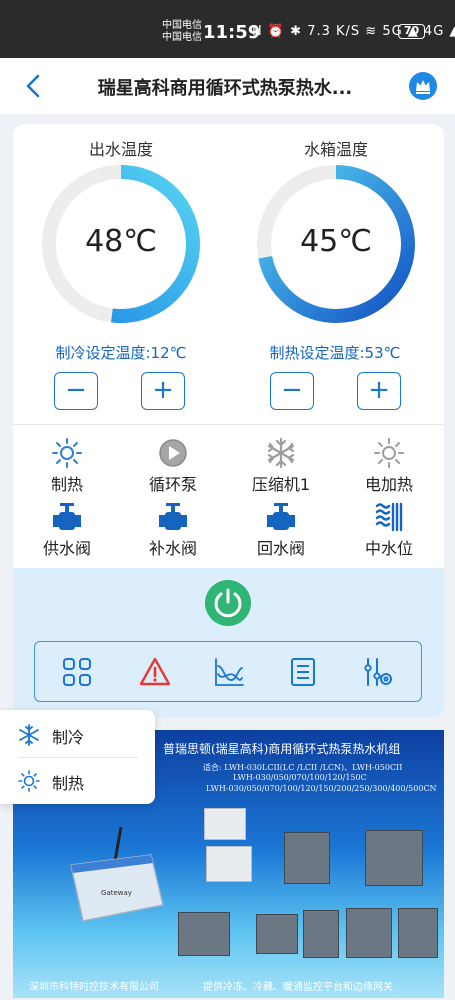 The height and width of the screenshot is (1000, 455). What do you see at coordinates (77, 672) in the screenshot?
I see `grid-icon` at bounding box center [77, 672].